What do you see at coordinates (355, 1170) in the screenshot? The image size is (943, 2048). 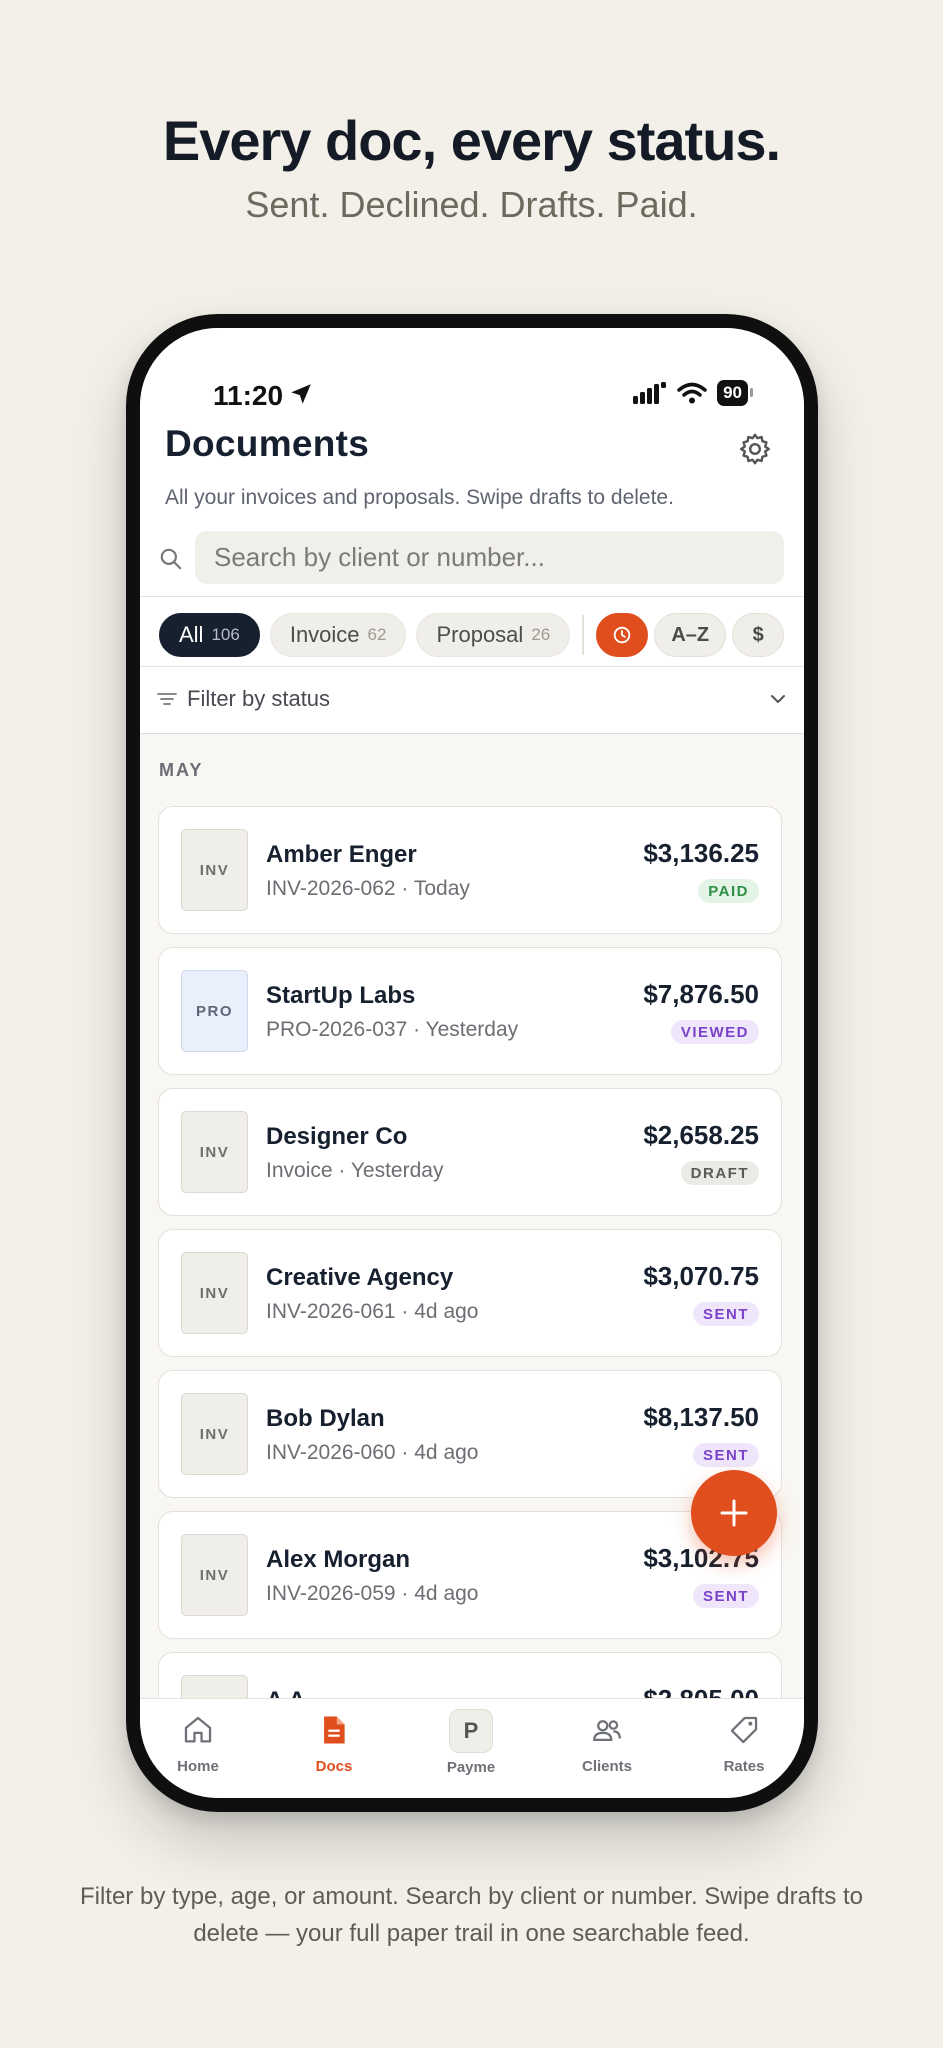 I see `doc-meta: Invoice · Yesterday` at bounding box center [355, 1170].